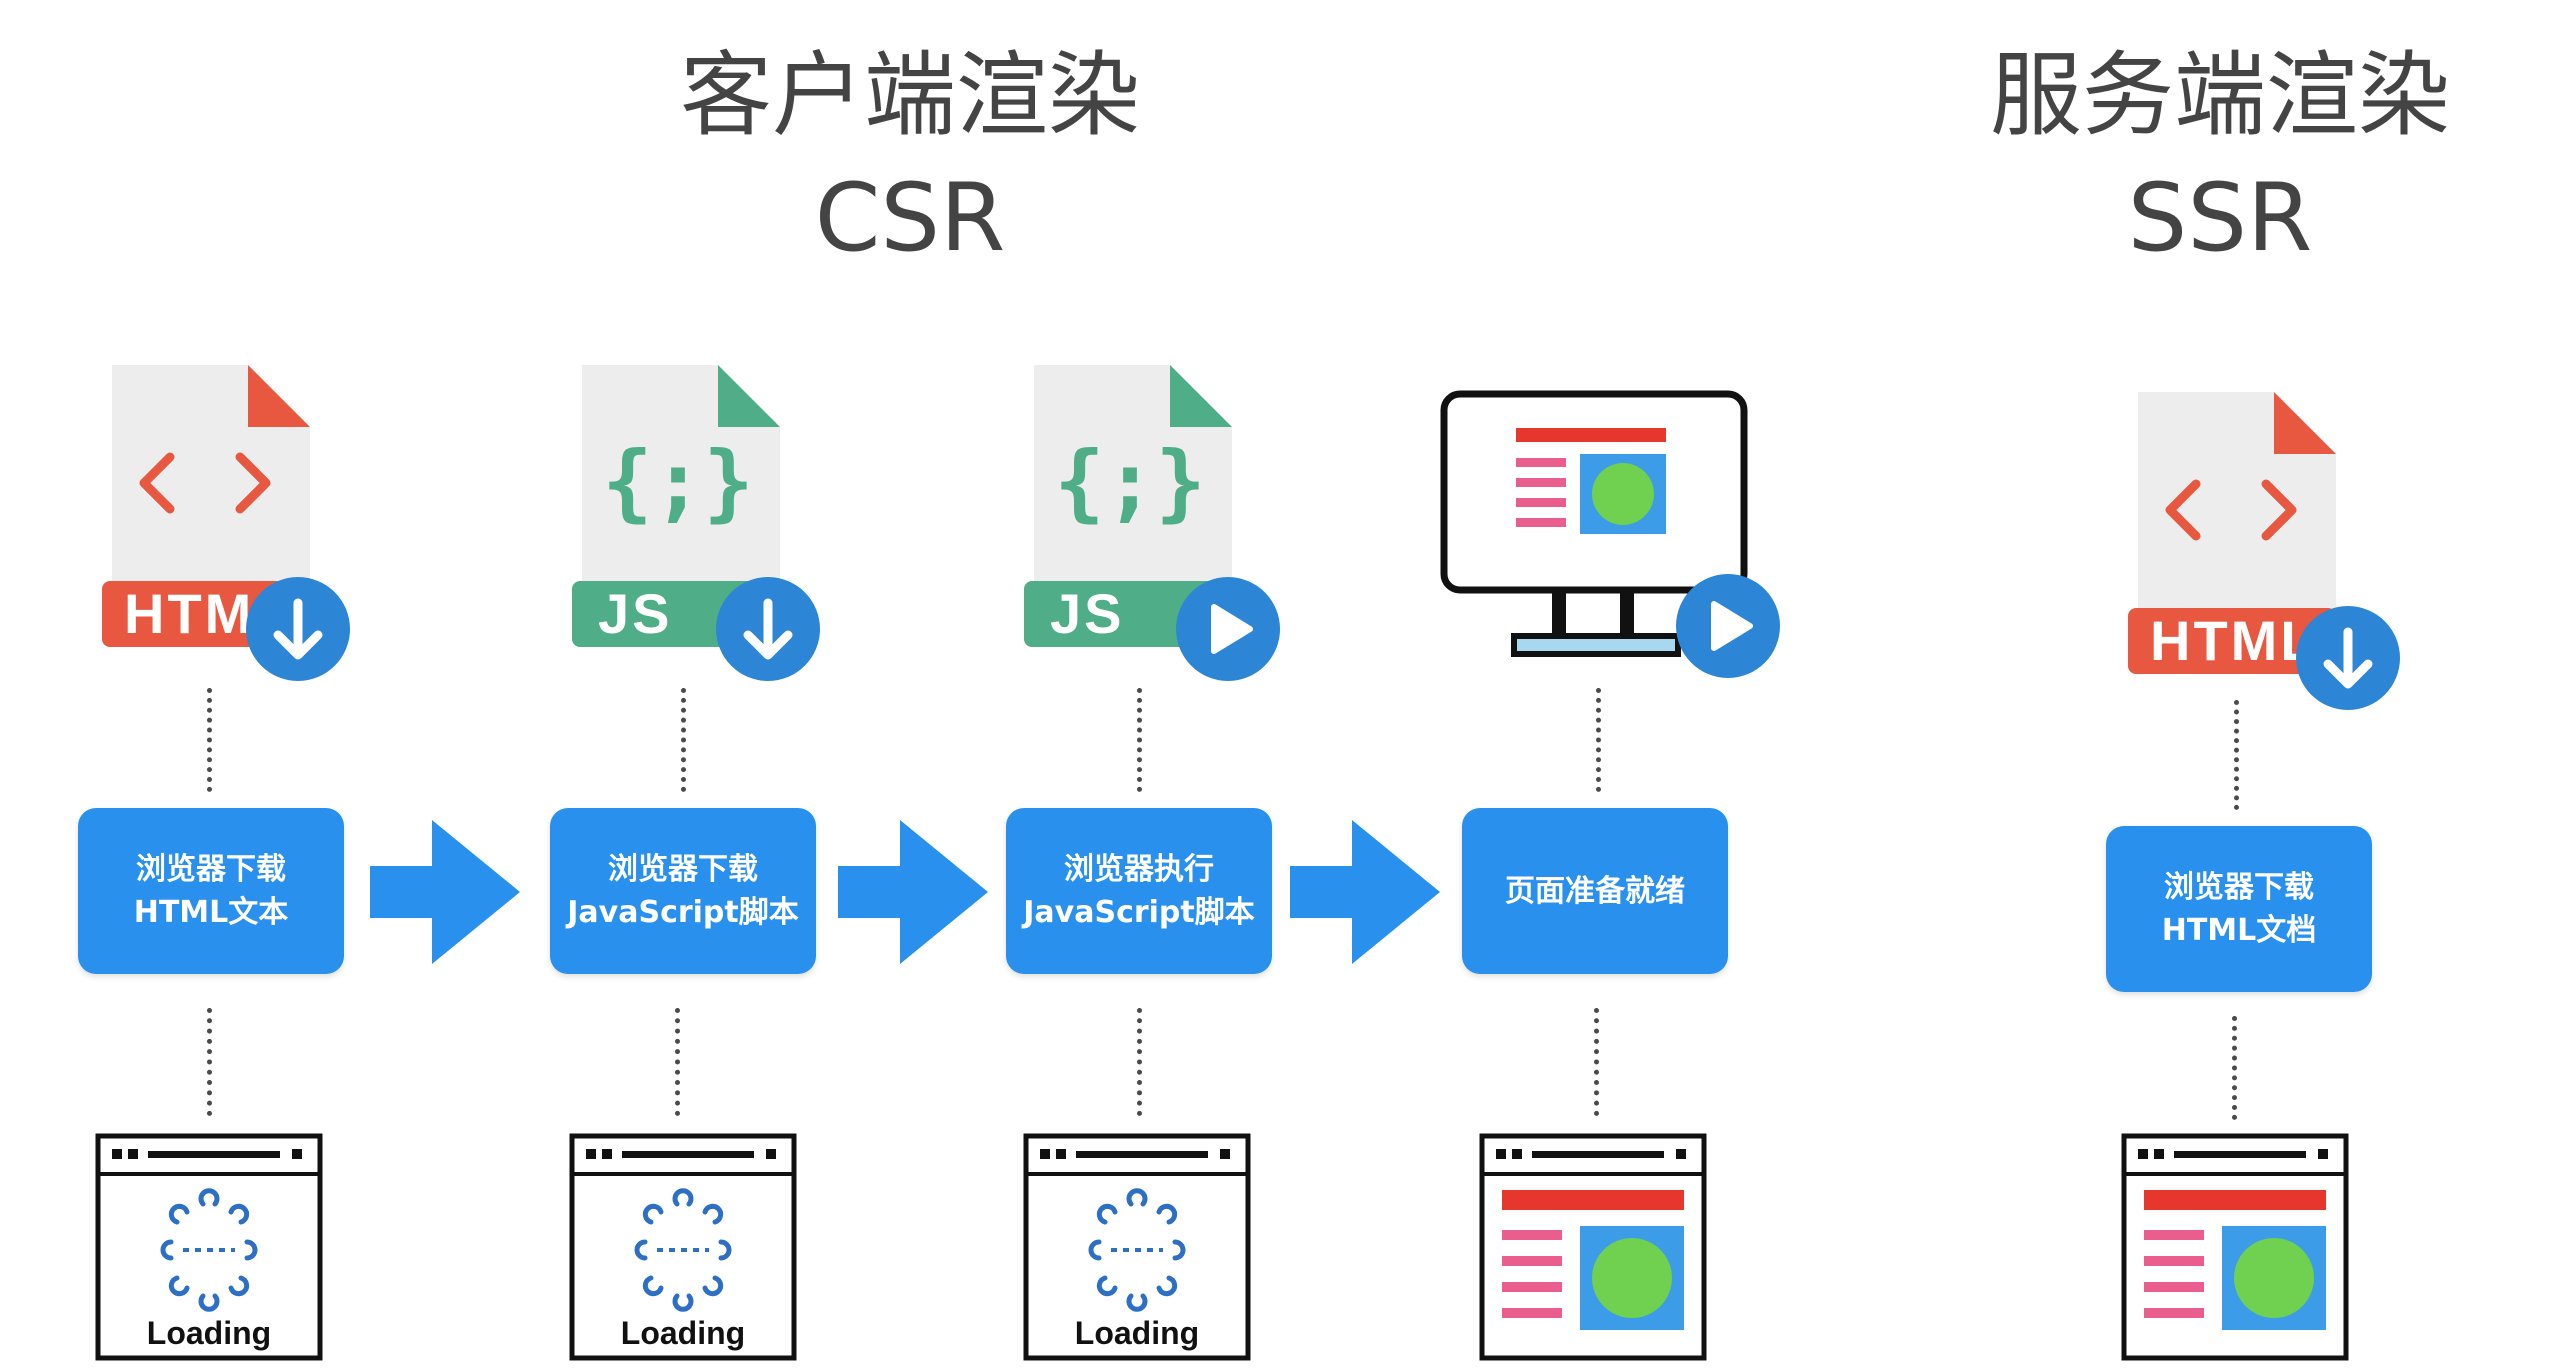  What do you see at coordinates (2257, 557) in the screenshot?
I see `html-file-download-icon: HTML` at bounding box center [2257, 557].